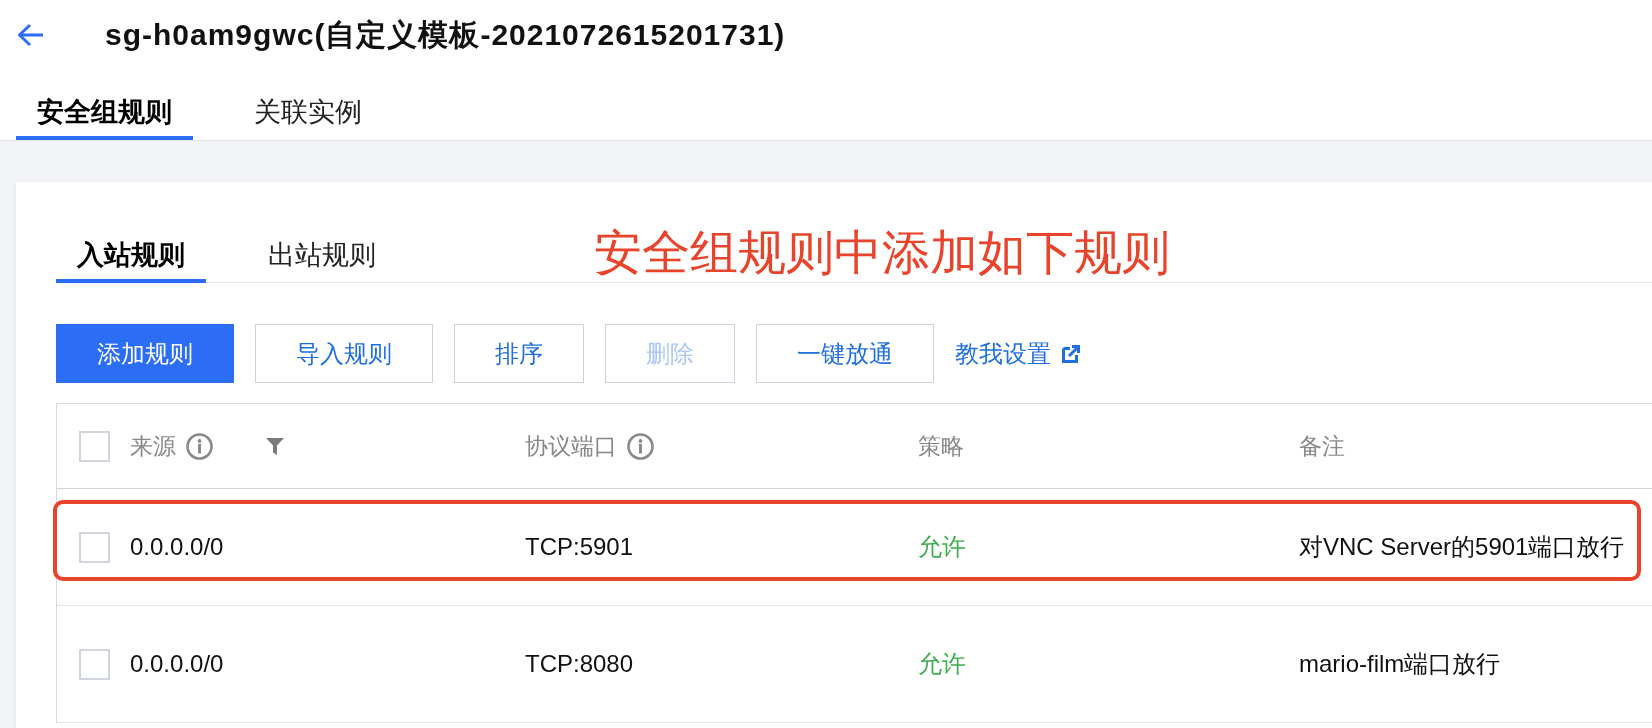 This screenshot has width=1652, height=728. I want to click on port-text: TCP:8080, so click(579, 664).